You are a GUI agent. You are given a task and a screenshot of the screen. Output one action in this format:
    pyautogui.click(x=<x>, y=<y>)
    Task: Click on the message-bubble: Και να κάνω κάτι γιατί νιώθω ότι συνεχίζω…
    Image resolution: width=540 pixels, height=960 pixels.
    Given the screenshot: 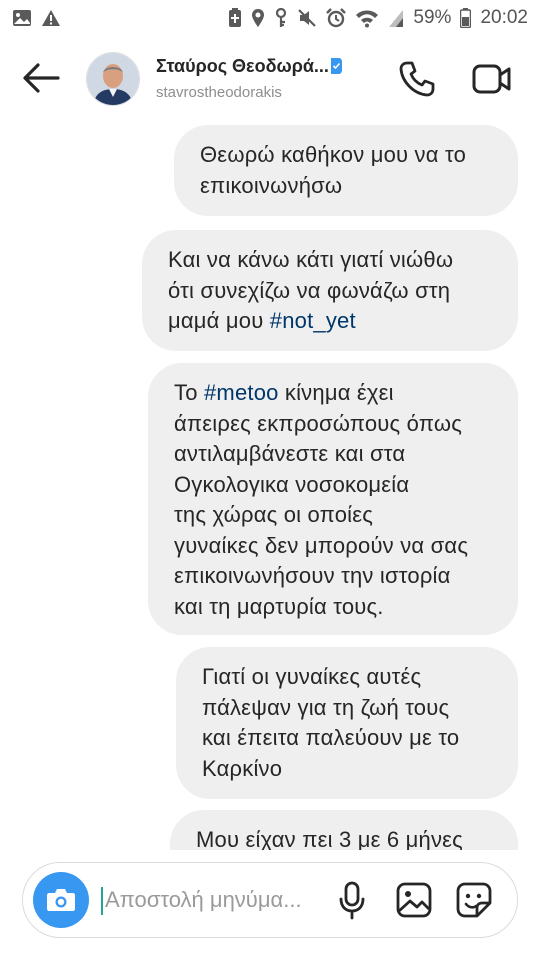 What is the action you would take?
    pyautogui.click(x=330, y=290)
    